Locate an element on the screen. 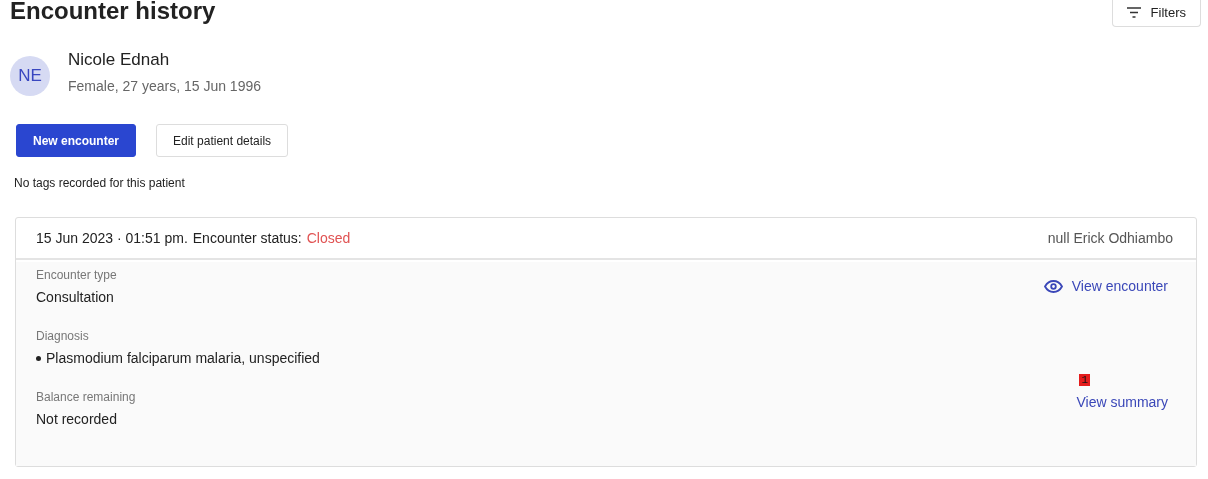 The width and height of the screenshot is (1208, 479). new-encounter-button: New encounter is located at coordinates (76, 140).